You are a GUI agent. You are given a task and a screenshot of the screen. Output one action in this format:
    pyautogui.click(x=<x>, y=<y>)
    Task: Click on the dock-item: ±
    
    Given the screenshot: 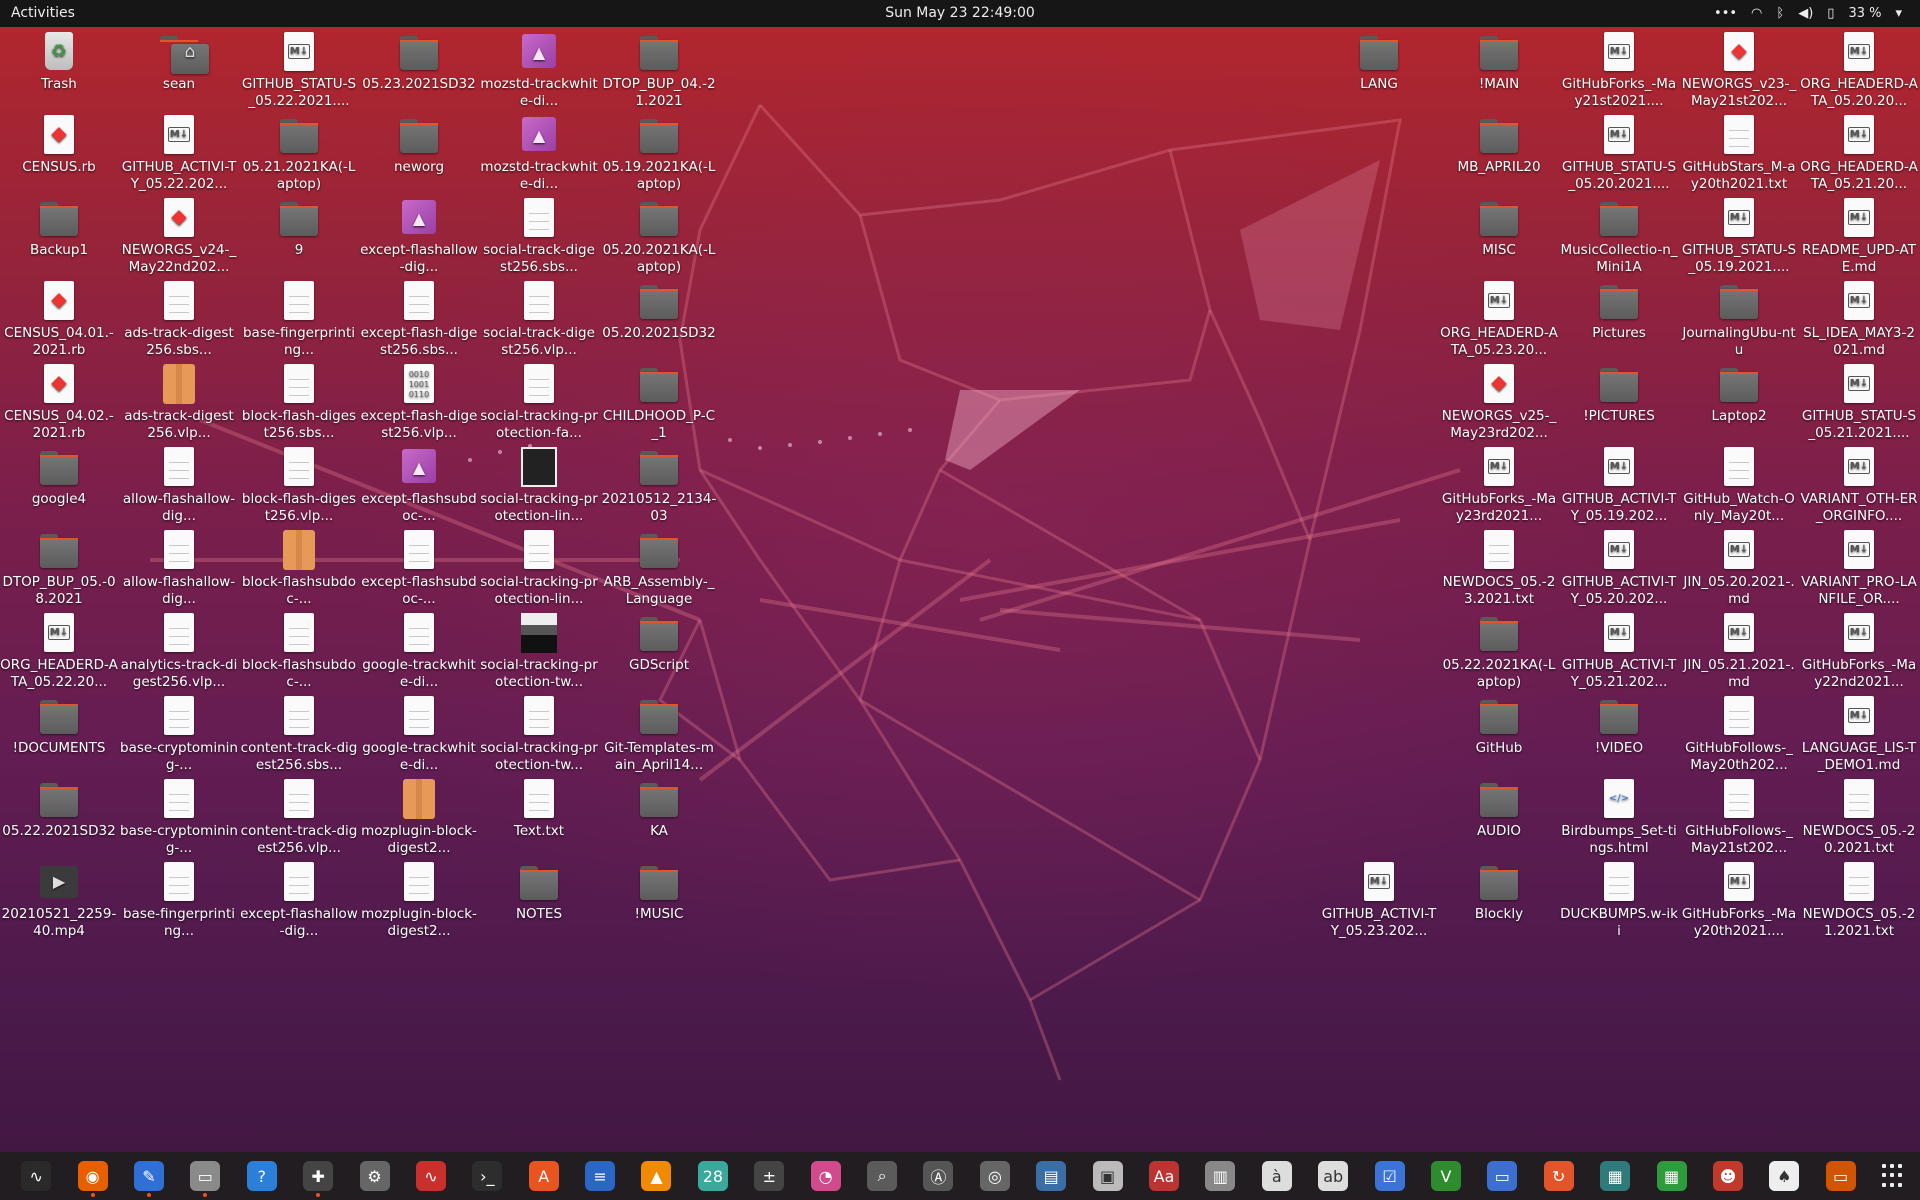 What is the action you would take?
    pyautogui.click(x=769, y=1176)
    